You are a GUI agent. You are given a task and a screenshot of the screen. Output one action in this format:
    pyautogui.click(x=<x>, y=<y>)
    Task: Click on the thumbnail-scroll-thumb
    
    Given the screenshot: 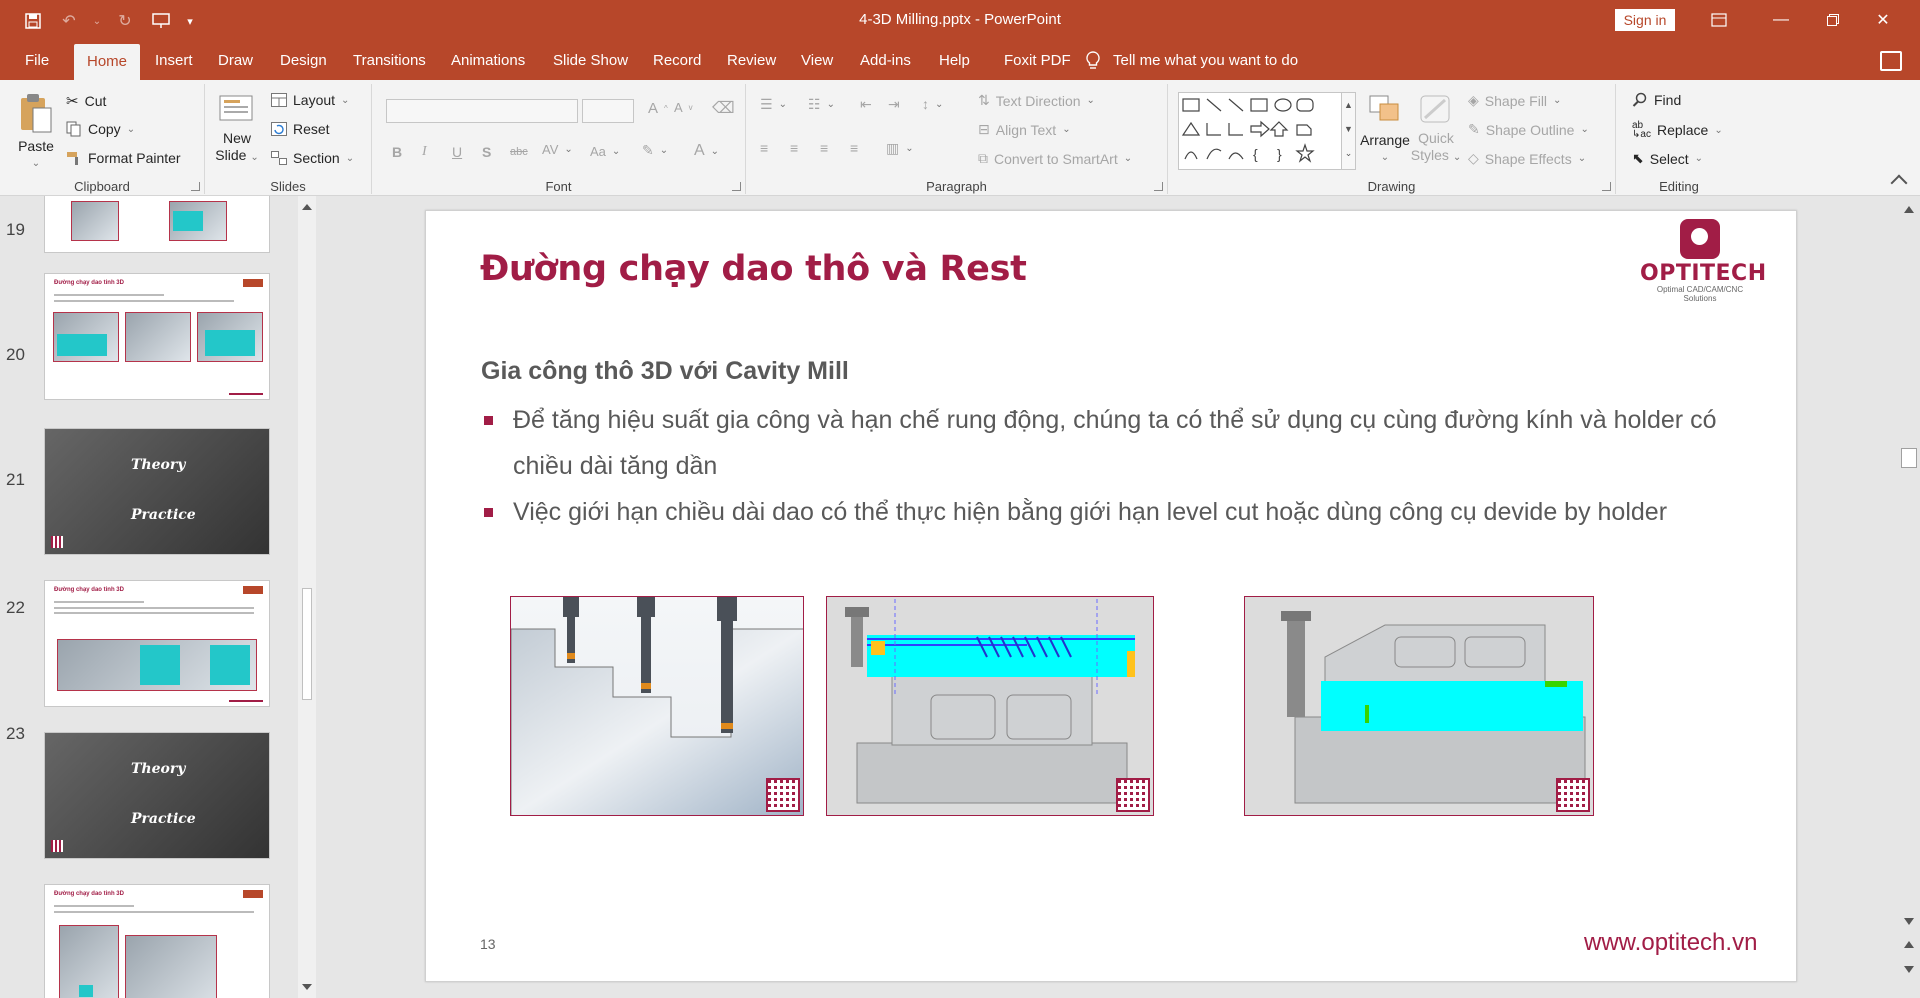 What is the action you would take?
    pyautogui.click(x=307, y=644)
    